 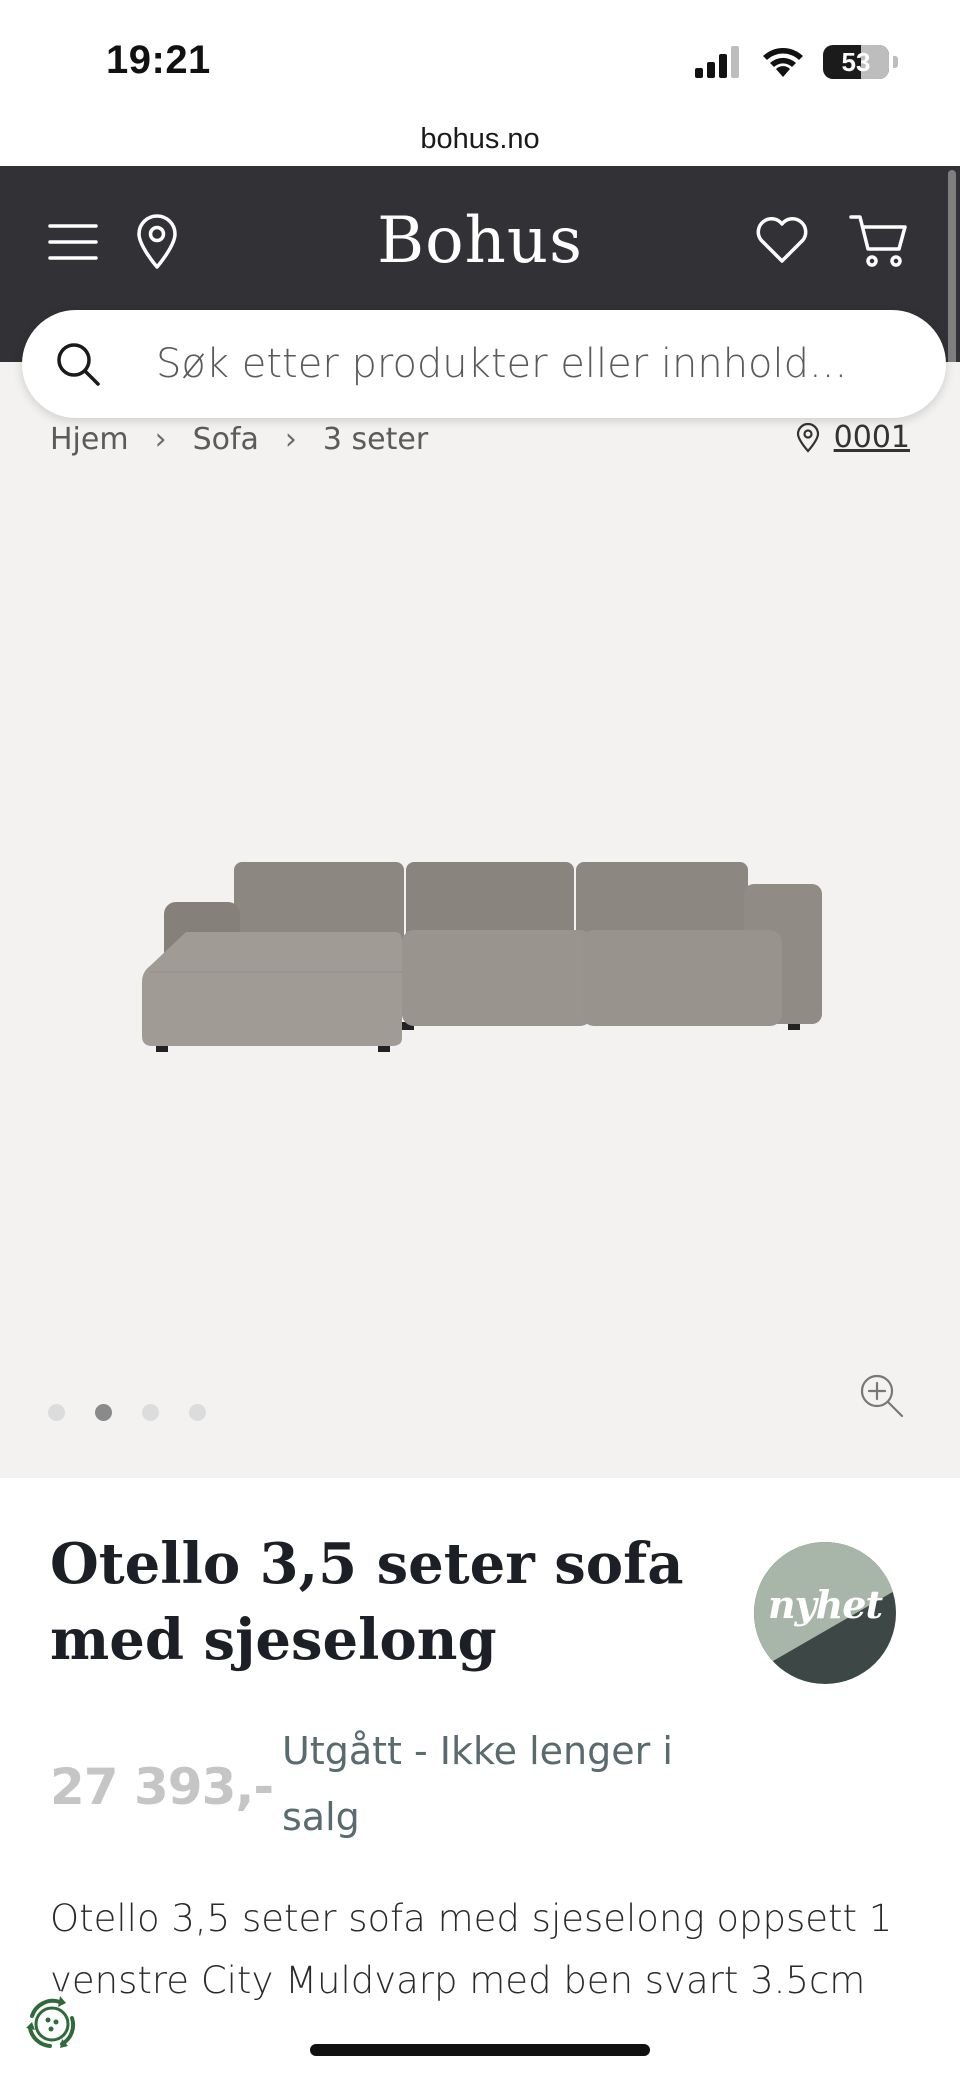 I want to click on battery-icon: 53, so click(x=856, y=62).